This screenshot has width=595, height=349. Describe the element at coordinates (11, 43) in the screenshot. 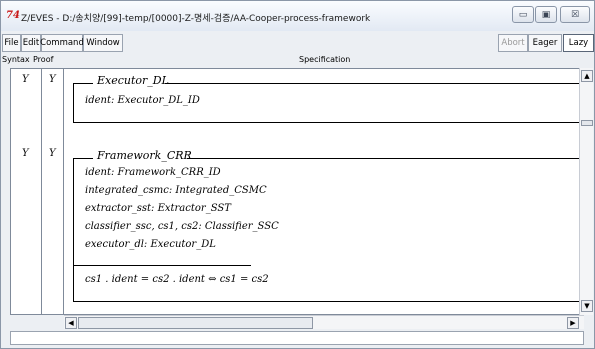

I see `menu-file: File` at that location.